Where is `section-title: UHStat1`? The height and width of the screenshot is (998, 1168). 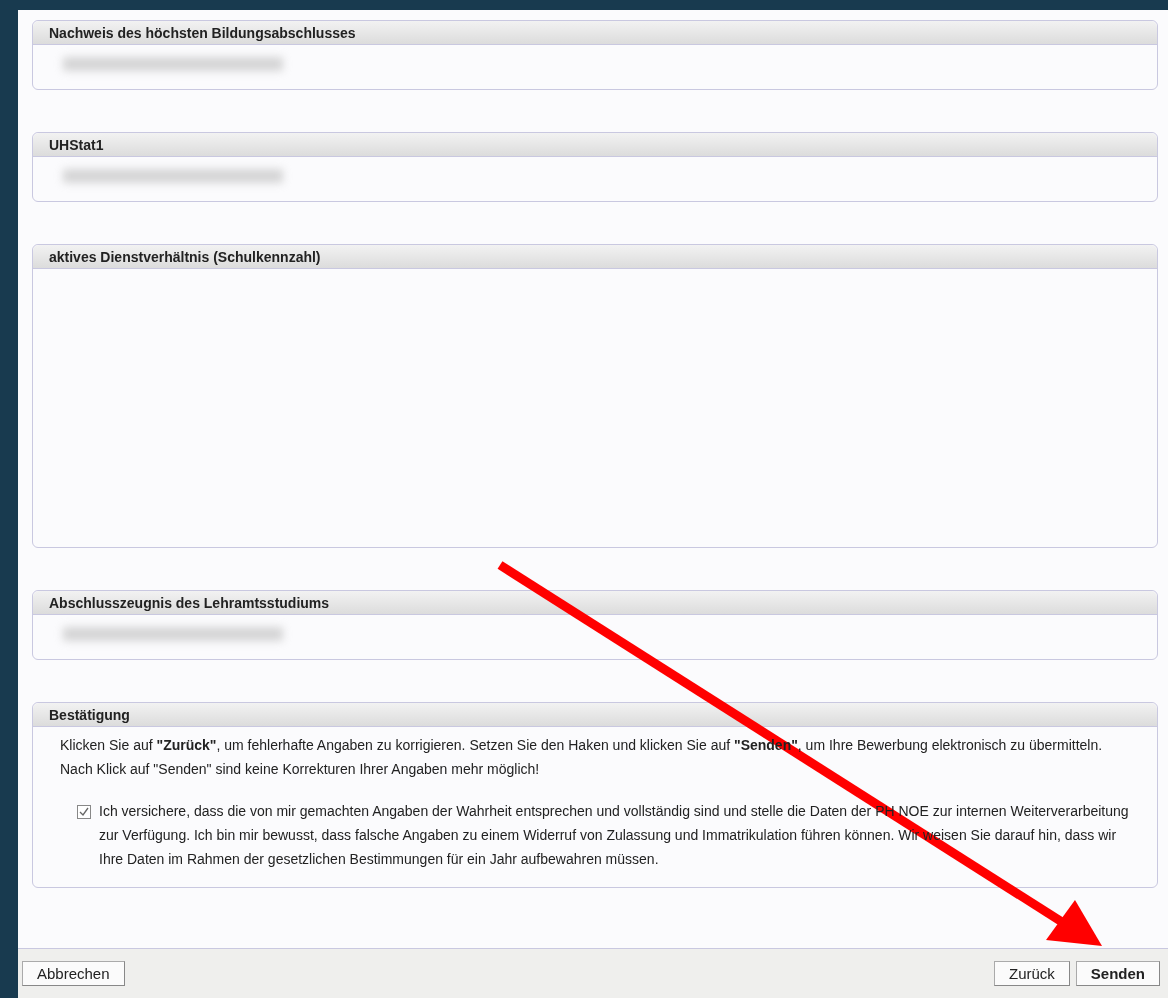 section-title: UHStat1 is located at coordinates (76, 144).